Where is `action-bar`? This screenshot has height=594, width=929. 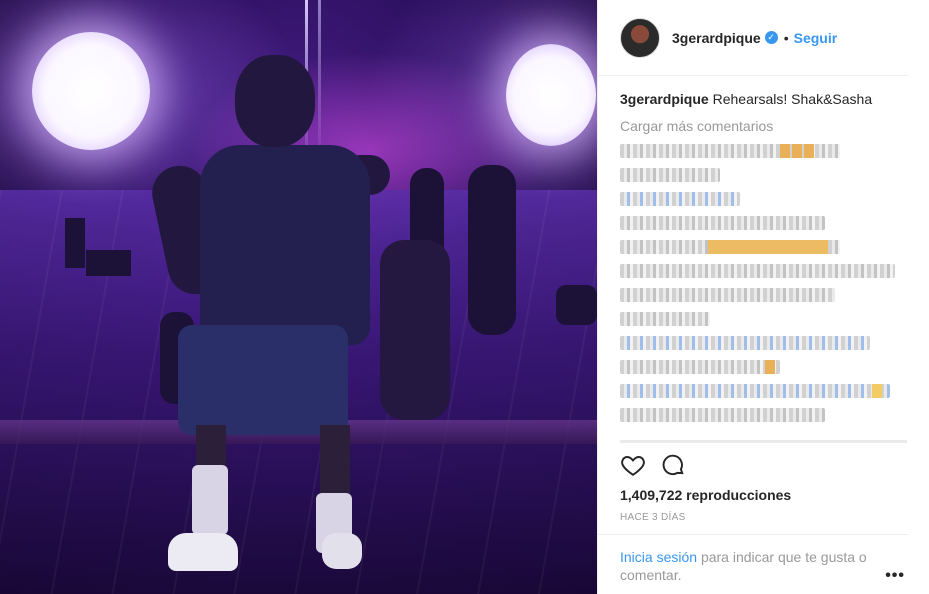 action-bar is located at coordinates (653, 467).